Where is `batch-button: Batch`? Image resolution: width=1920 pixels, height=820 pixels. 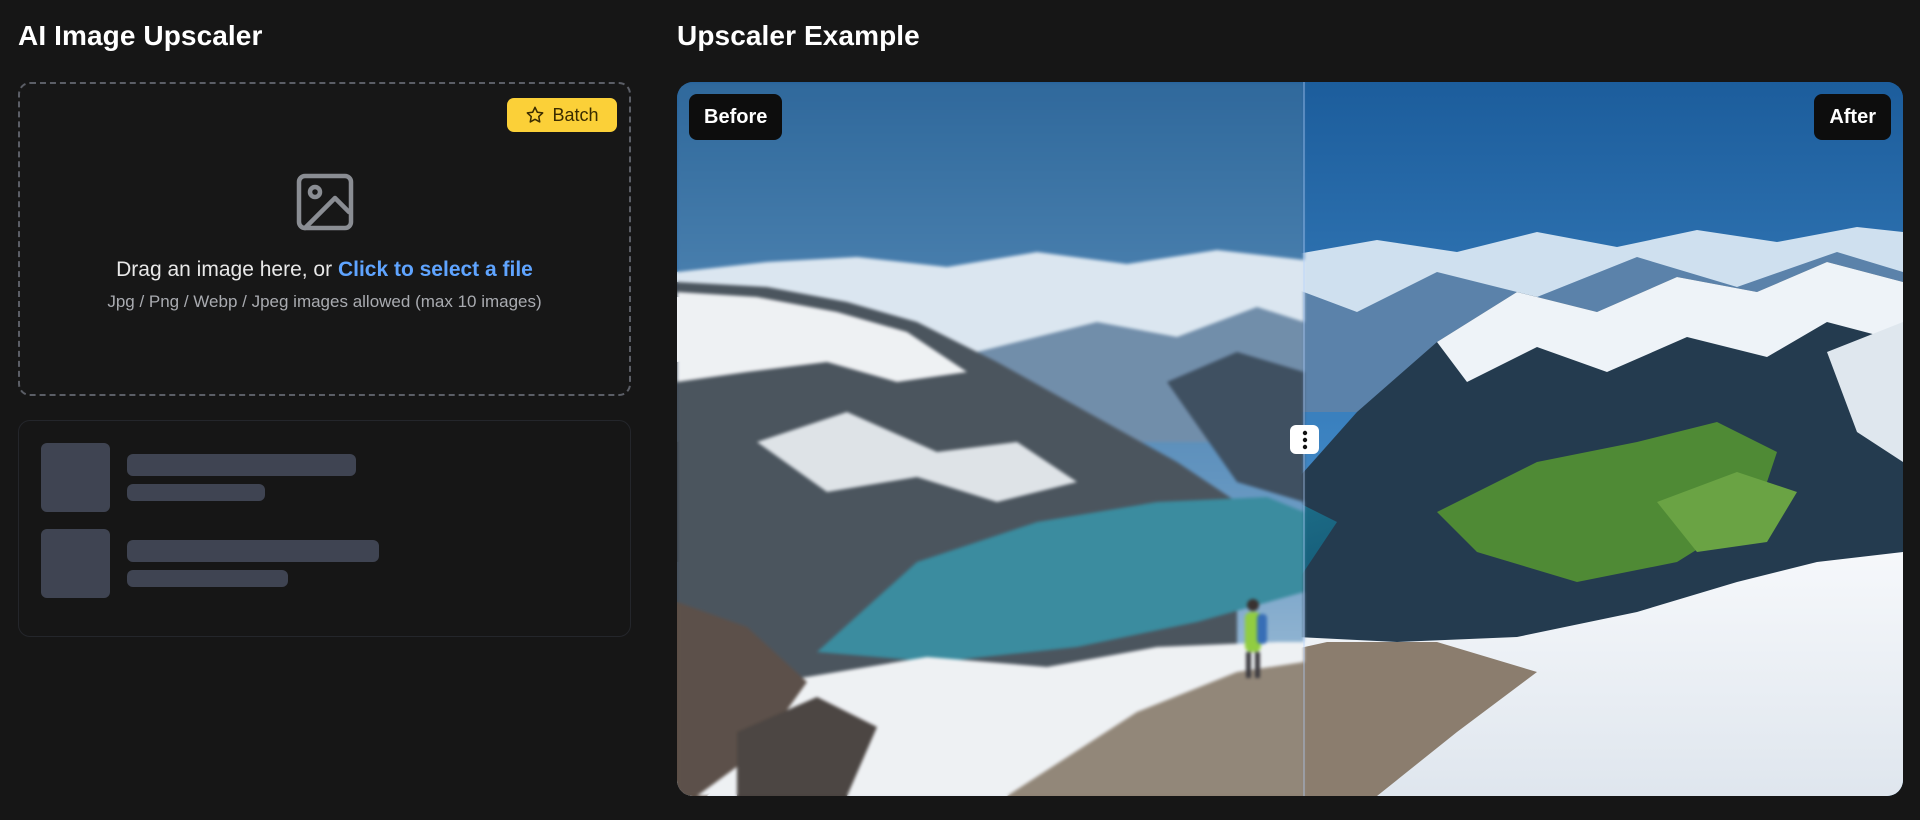 batch-button: Batch is located at coordinates (562, 115).